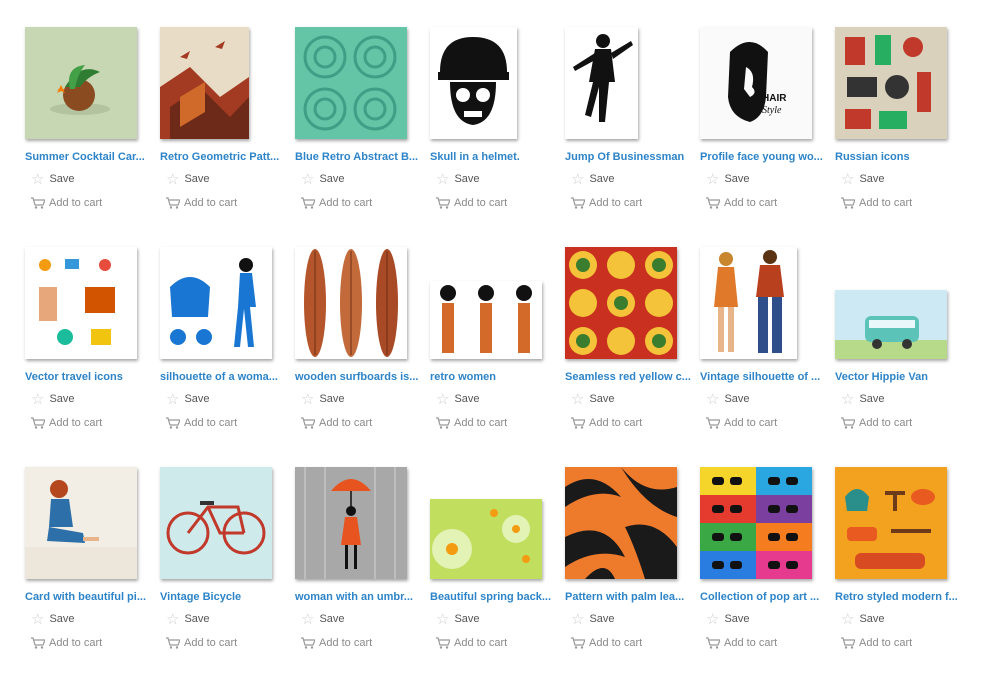 Image resolution: width=1002 pixels, height=685 pixels. I want to click on thumbnail-surfboards, so click(351, 303).